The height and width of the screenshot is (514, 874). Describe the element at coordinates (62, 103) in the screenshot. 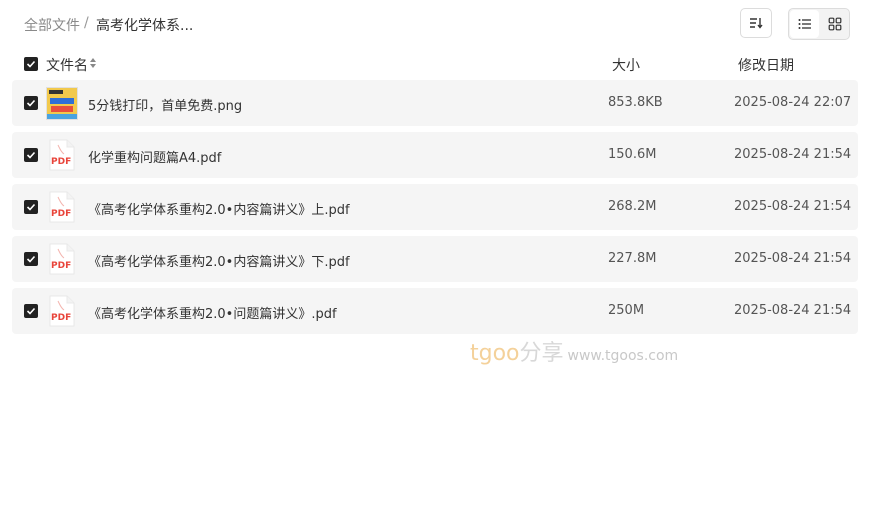

I see `image-thumbnail` at that location.